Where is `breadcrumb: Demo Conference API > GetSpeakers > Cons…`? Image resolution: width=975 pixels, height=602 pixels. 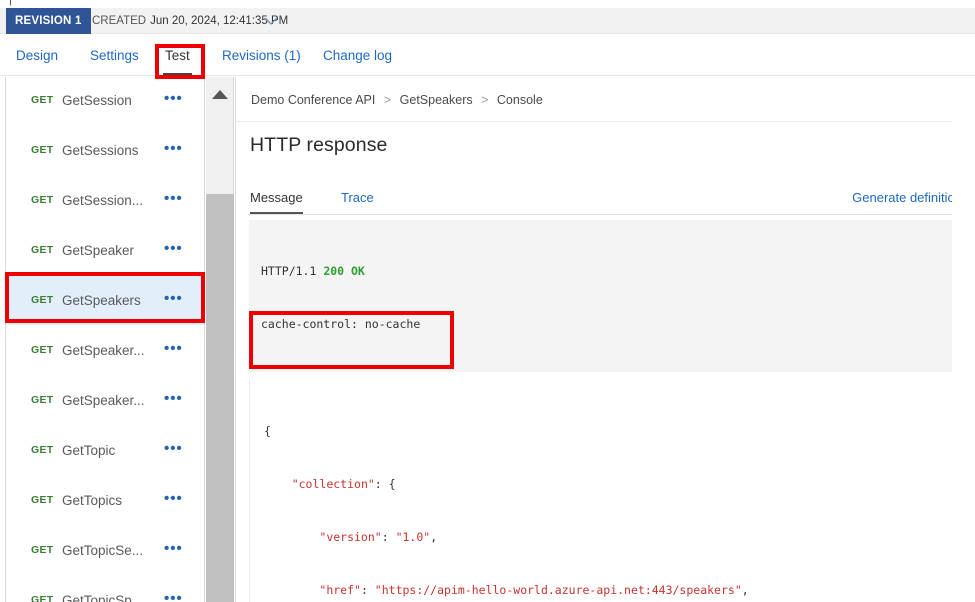 breadcrumb: Demo Conference API > GetSpeakers > Cons… is located at coordinates (397, 100).